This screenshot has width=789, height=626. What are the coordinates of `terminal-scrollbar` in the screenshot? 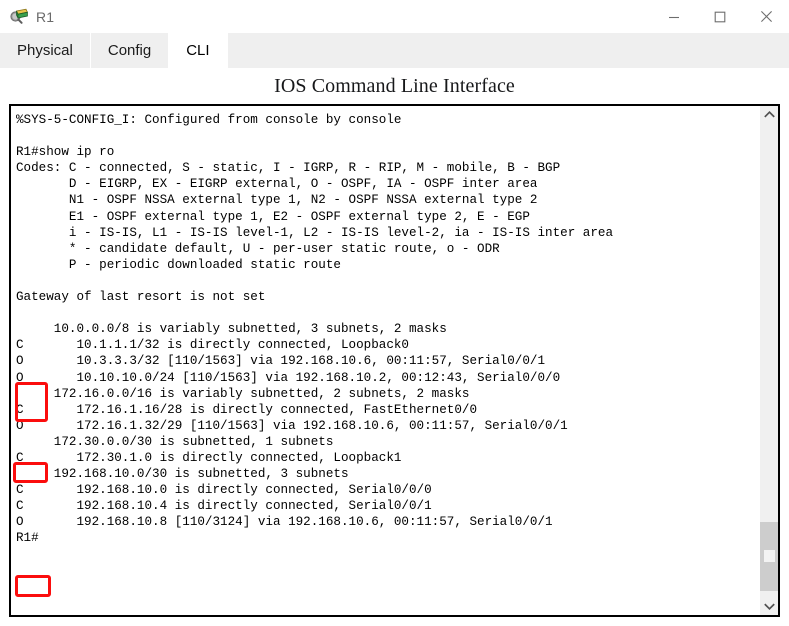 It's located at (769, 360).